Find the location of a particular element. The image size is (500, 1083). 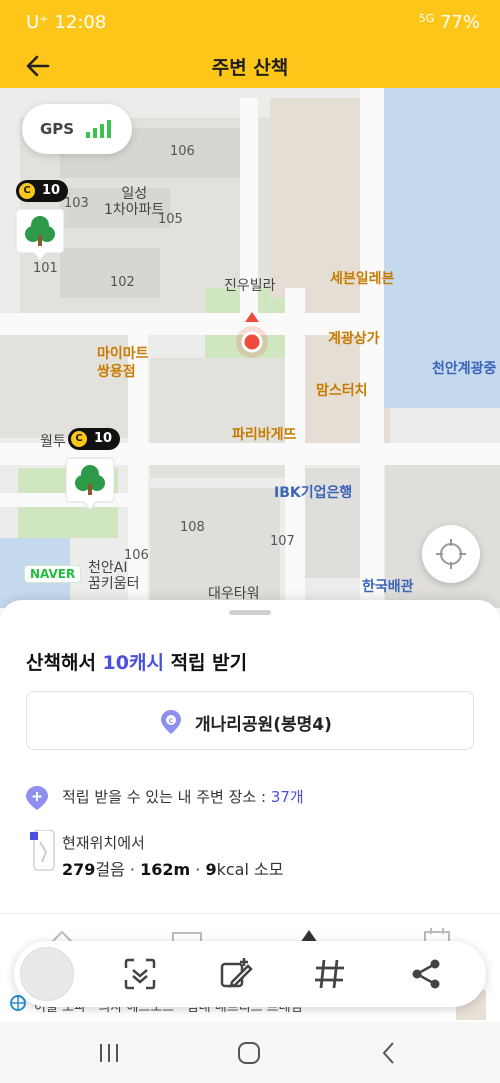

reward-title: 산책해서 10캐시 적립 받기 is located at coordinates (136, 661).